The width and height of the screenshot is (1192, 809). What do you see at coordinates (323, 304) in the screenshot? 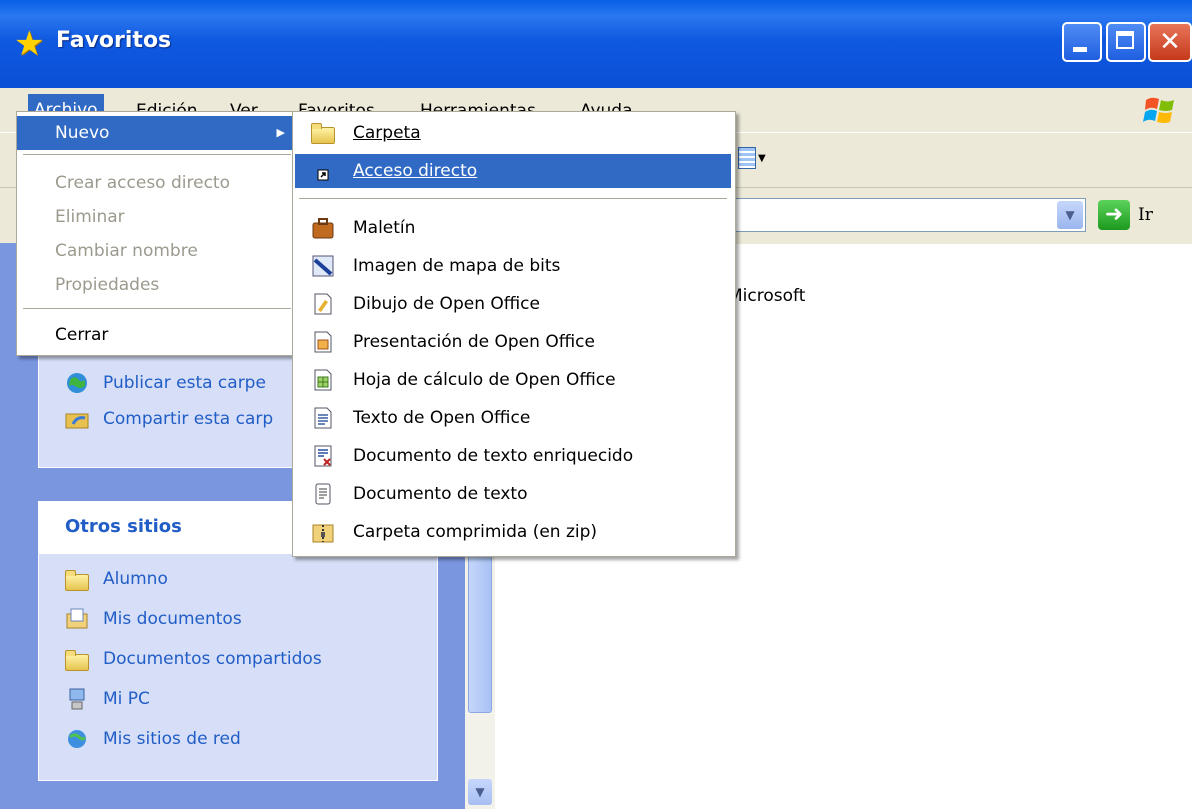
I see `oo-draw-icon` at bounding box center [323, 304].